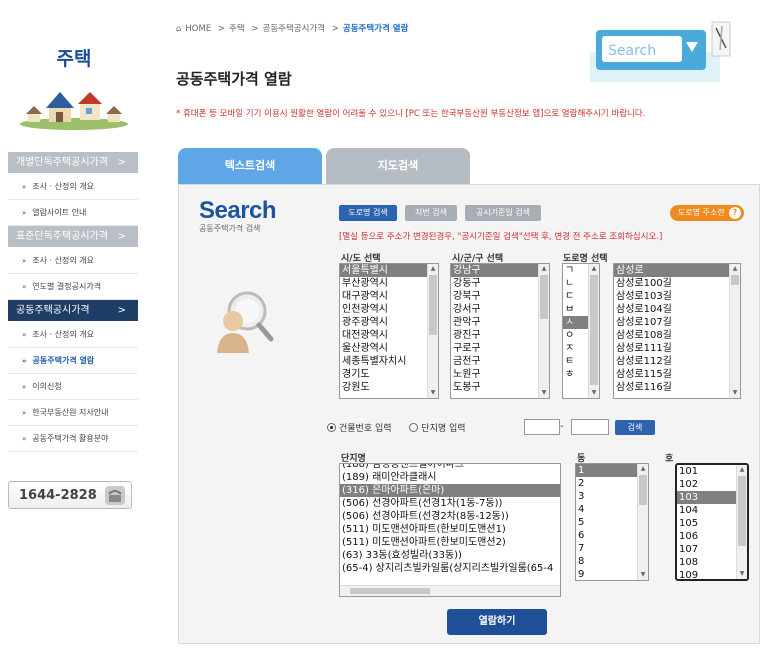 This screenshot has width=773, height=648. I want to click on road-name-option: 삼성로, so click(677, 270).